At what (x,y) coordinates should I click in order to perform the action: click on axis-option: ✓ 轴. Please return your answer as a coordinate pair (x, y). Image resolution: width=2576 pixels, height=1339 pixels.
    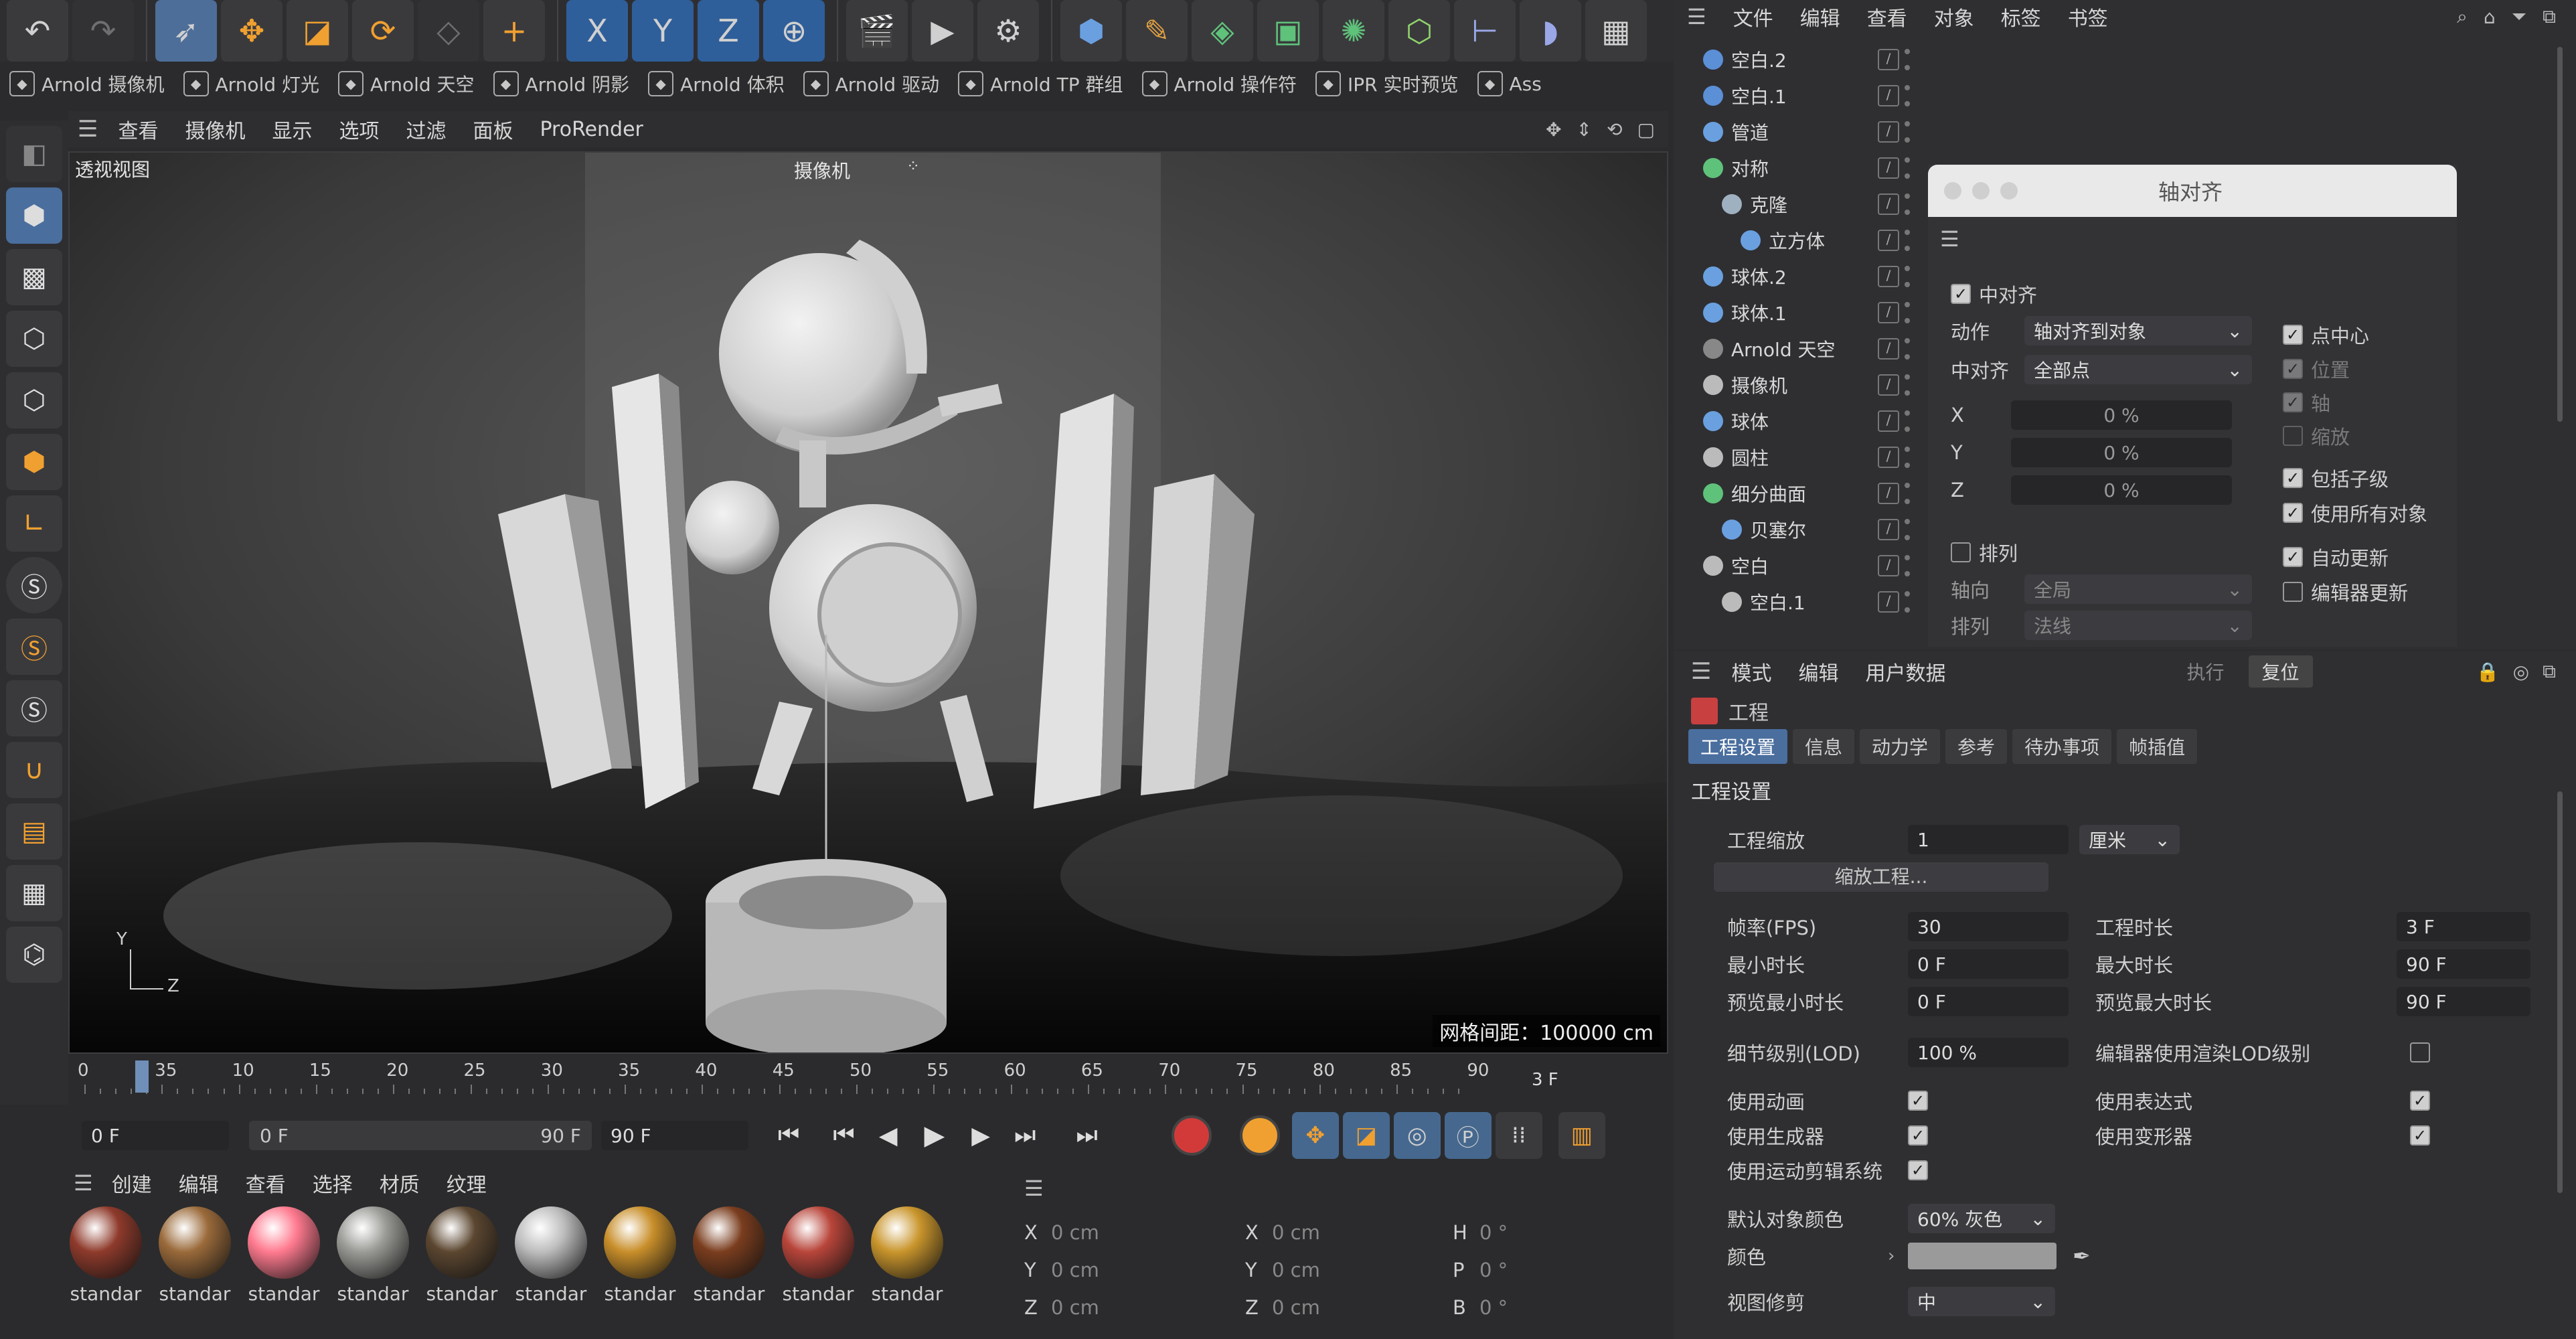
    Looking at the image, I should click on (2367, 402).